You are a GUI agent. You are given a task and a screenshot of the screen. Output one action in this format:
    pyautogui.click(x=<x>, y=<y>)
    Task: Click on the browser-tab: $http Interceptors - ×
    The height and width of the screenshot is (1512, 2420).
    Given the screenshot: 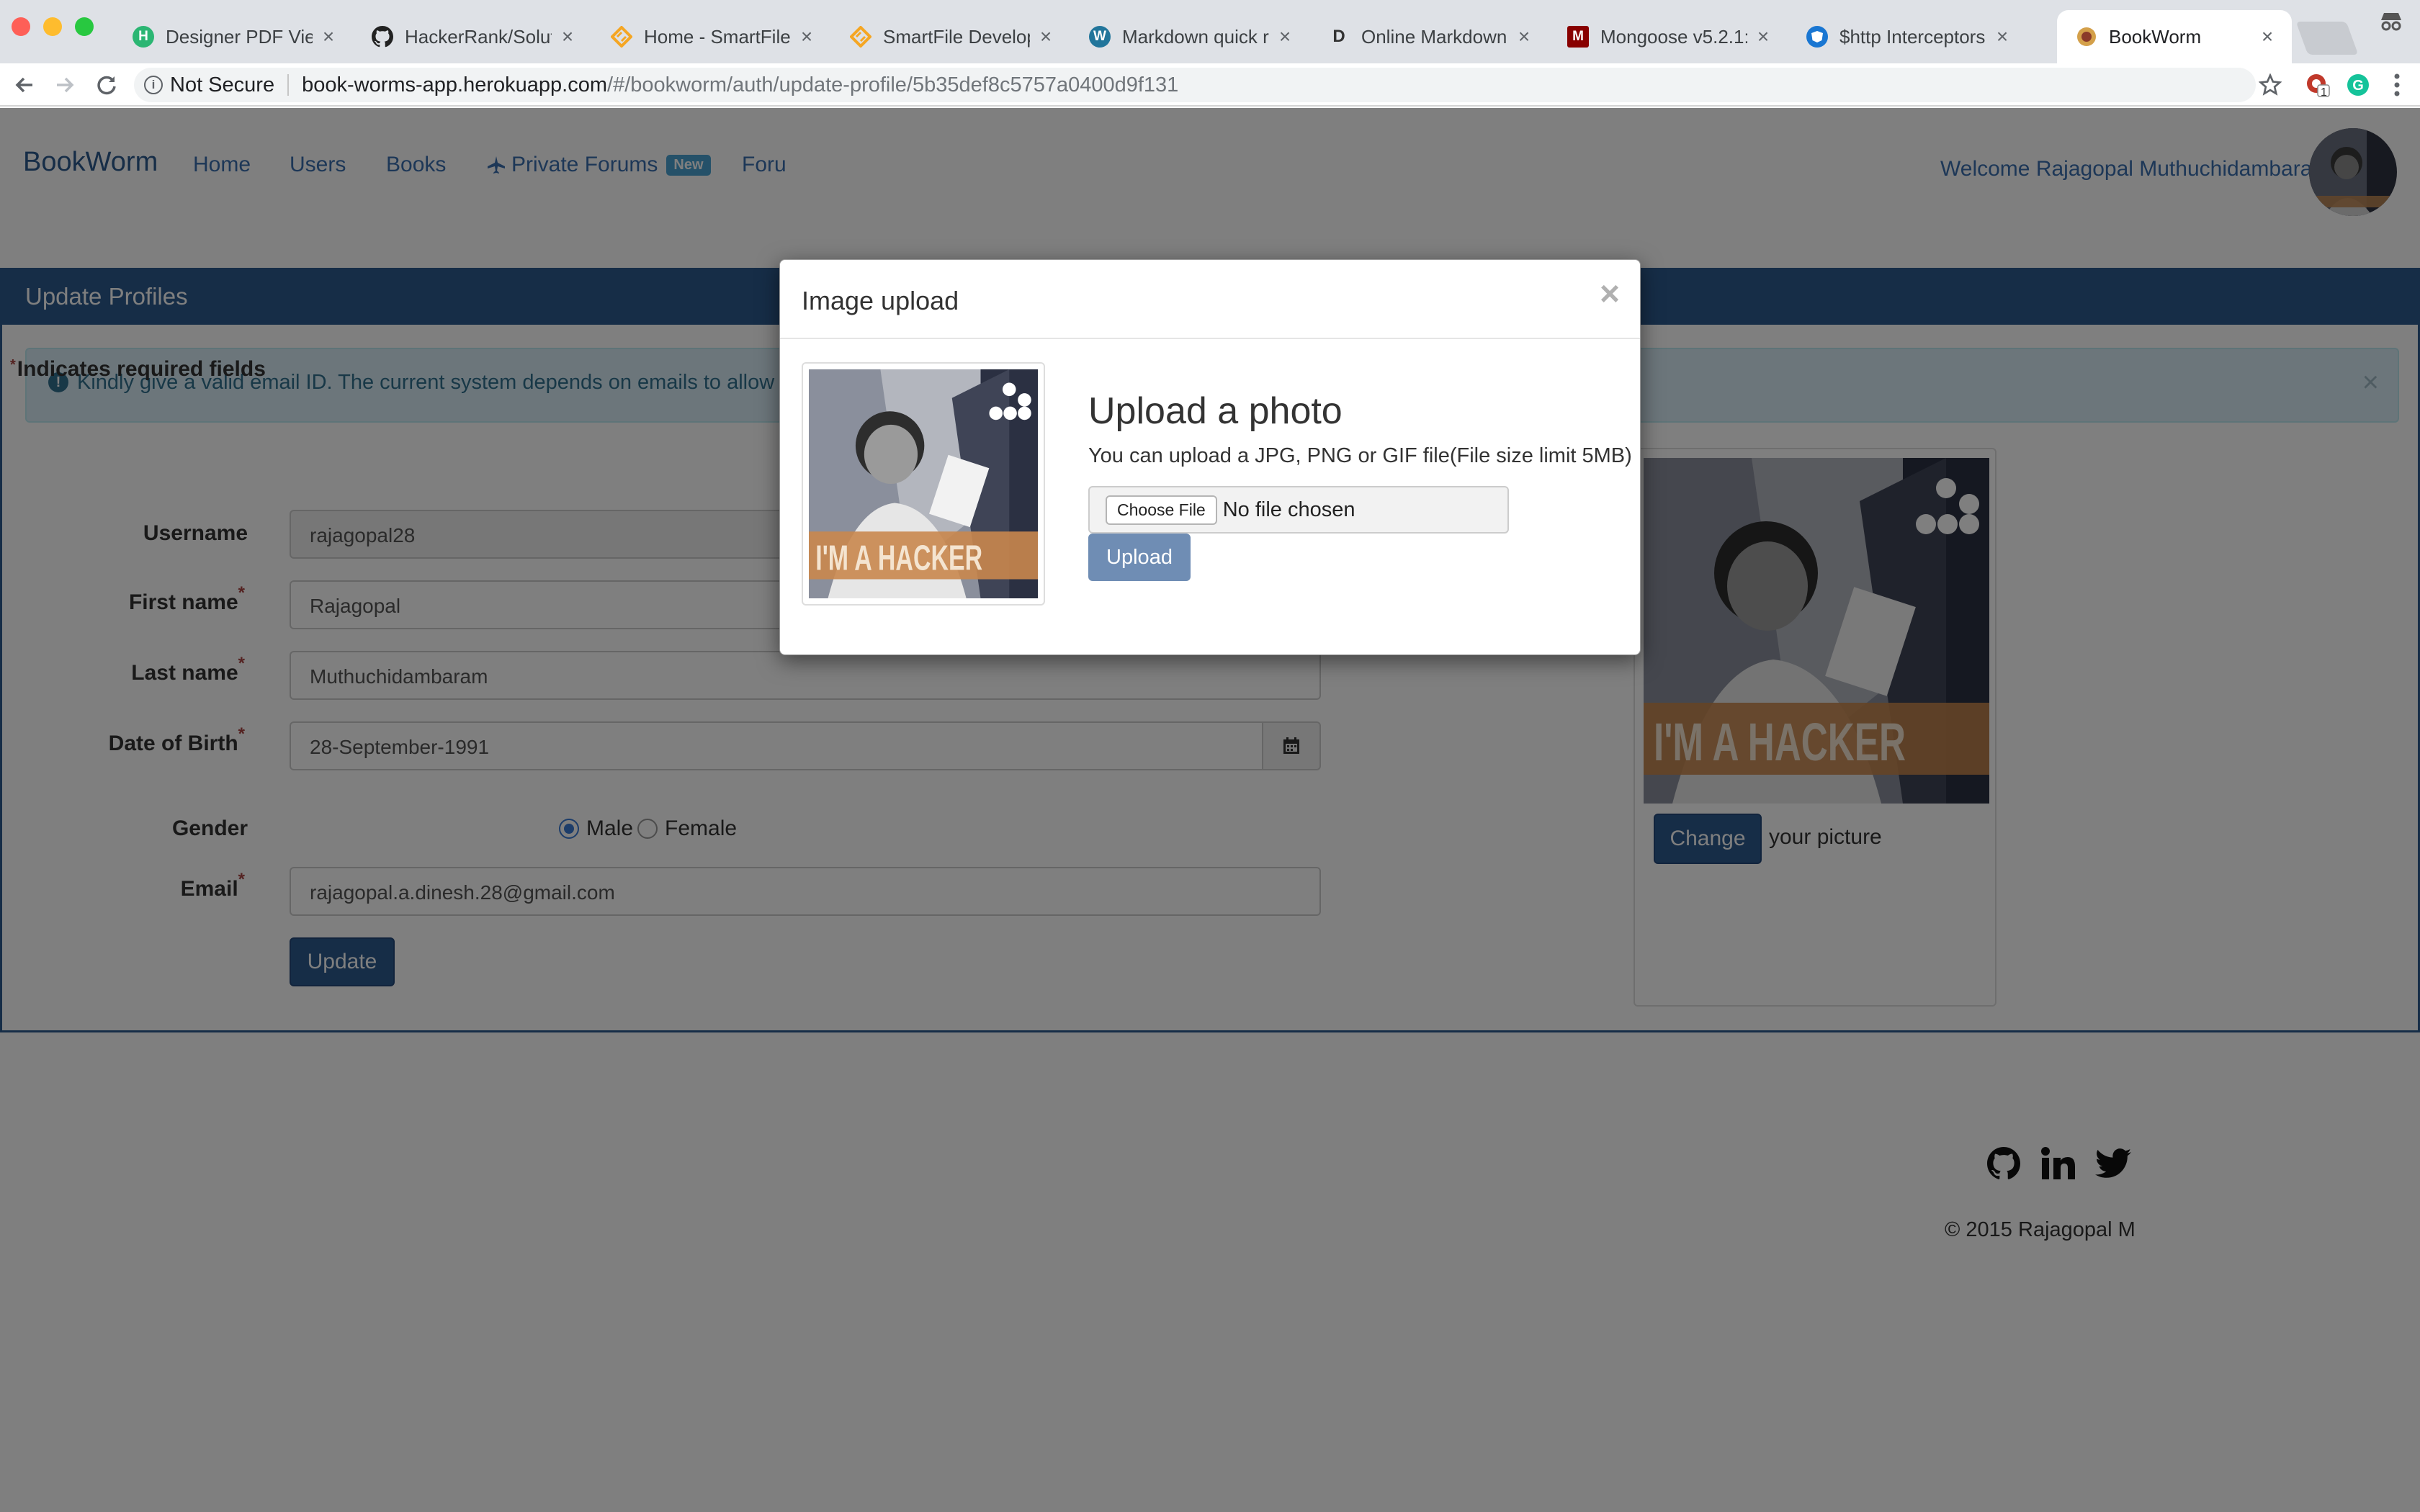 What is the action you would take?
    pyautogui.click(x=1907, y=36)
    